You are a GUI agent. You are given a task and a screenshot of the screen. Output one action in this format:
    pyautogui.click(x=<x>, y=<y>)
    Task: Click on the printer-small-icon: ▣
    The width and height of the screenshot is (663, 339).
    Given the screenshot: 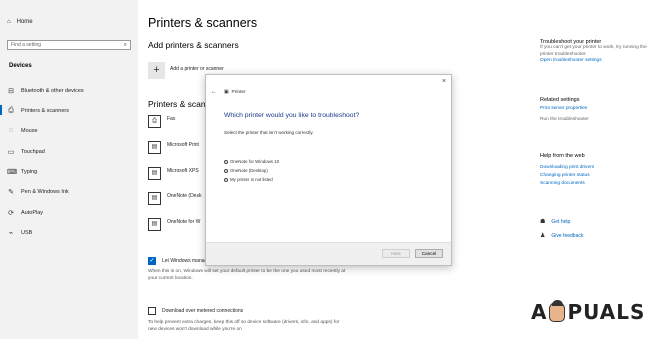 What is the action you would take?
    pyautogui.click(x=226, y=92)
    